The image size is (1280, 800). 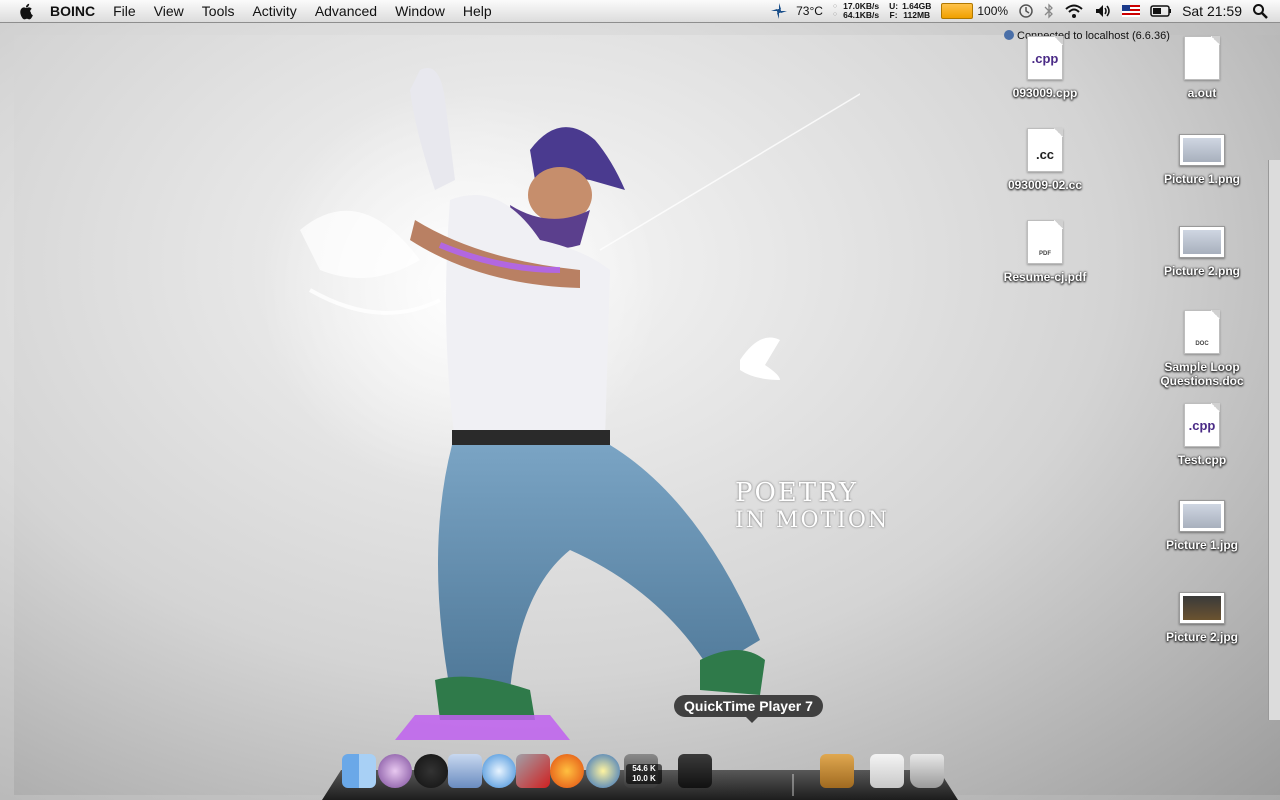 I want to click on pdf-file-icon: PDF, so click(x=1045, y=242).